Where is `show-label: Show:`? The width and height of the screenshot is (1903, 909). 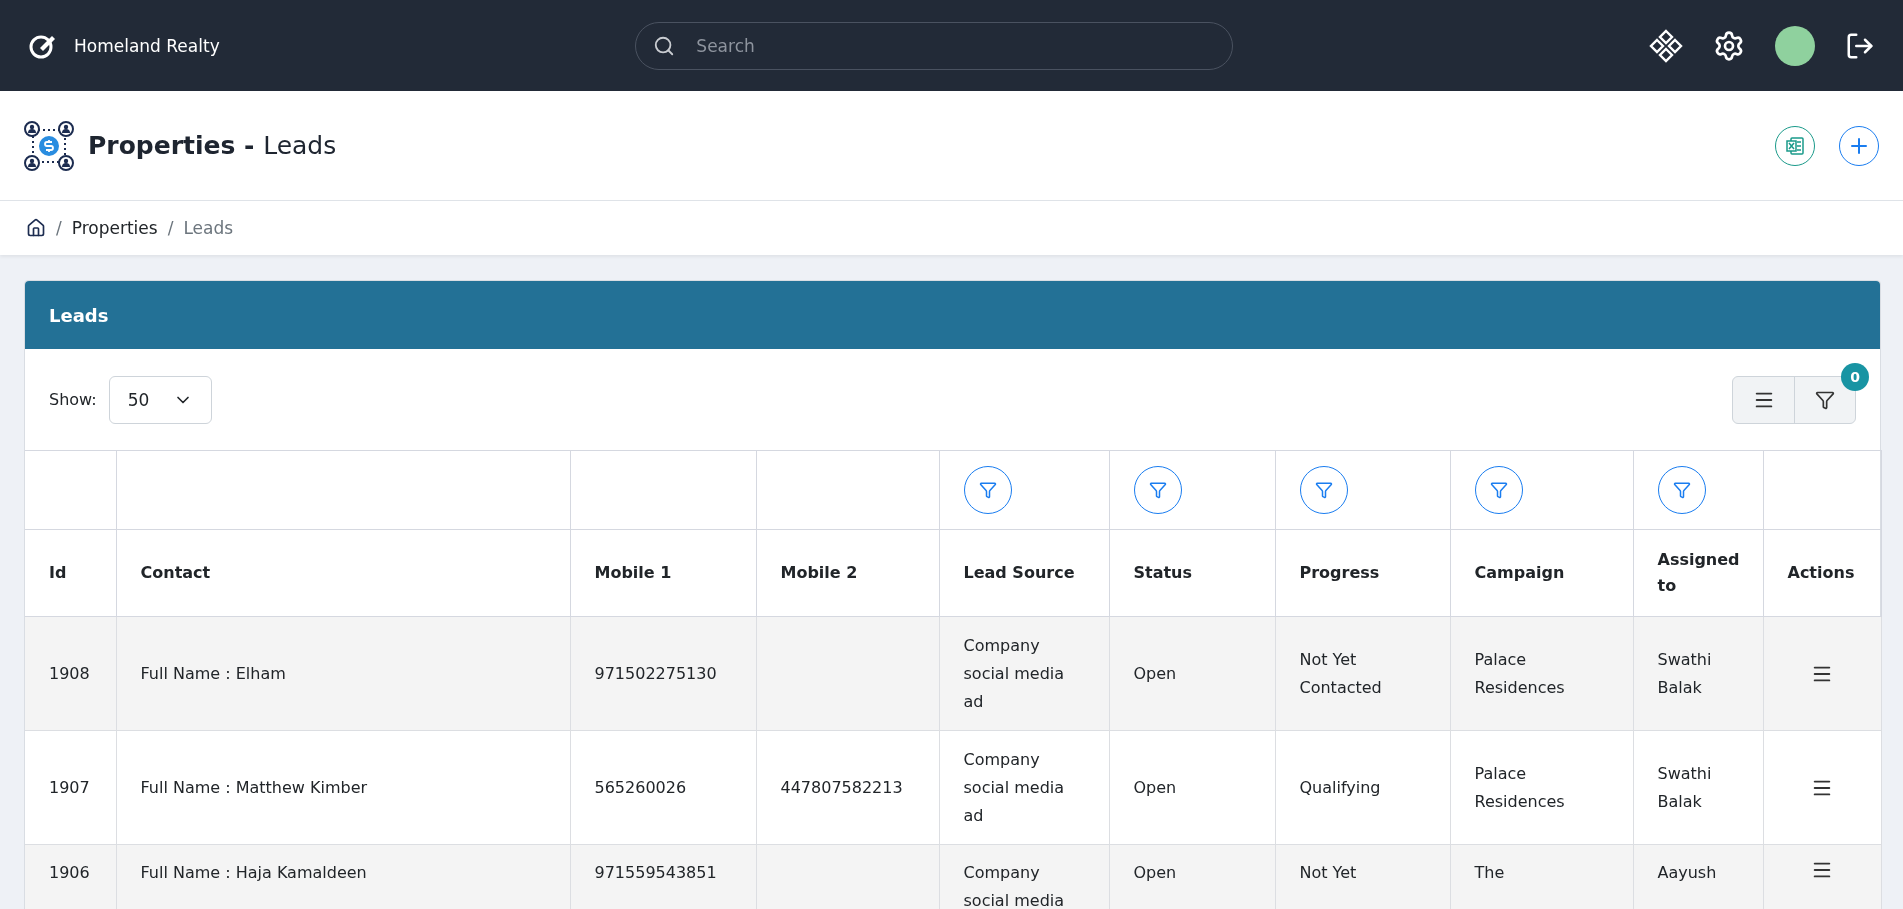
show-label: Show: is located at coordinates (73, 399).